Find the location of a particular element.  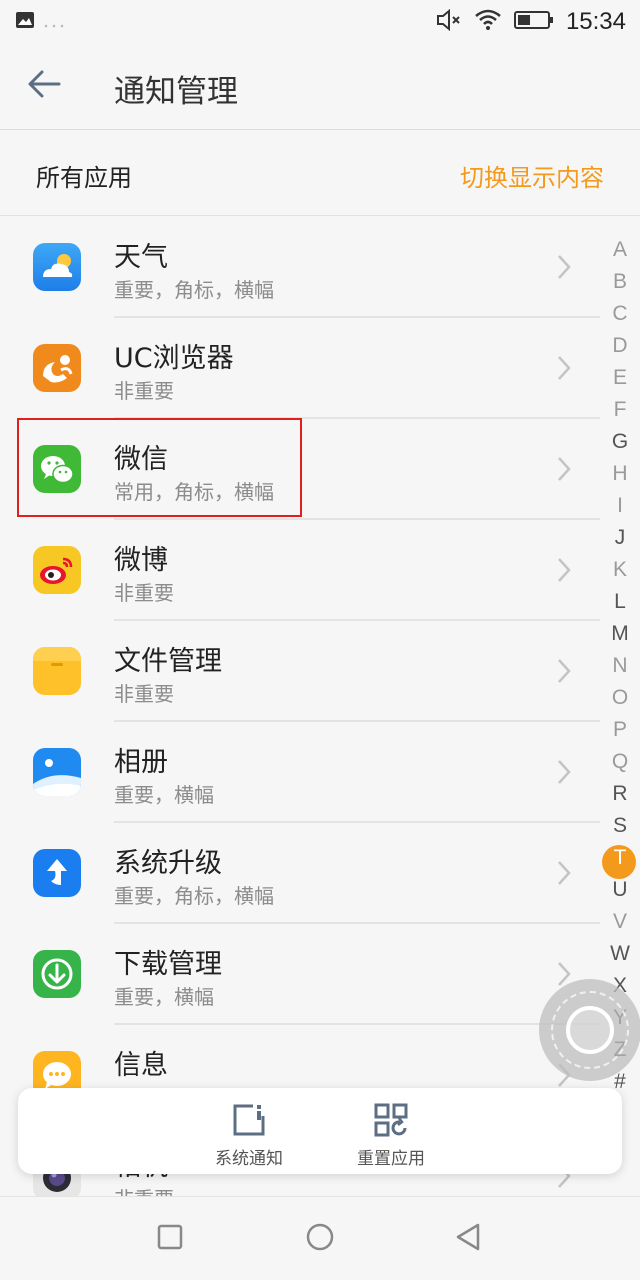

list-item-weather: 天气 重要，角标，横幅 is located at coordinates (300, 267).